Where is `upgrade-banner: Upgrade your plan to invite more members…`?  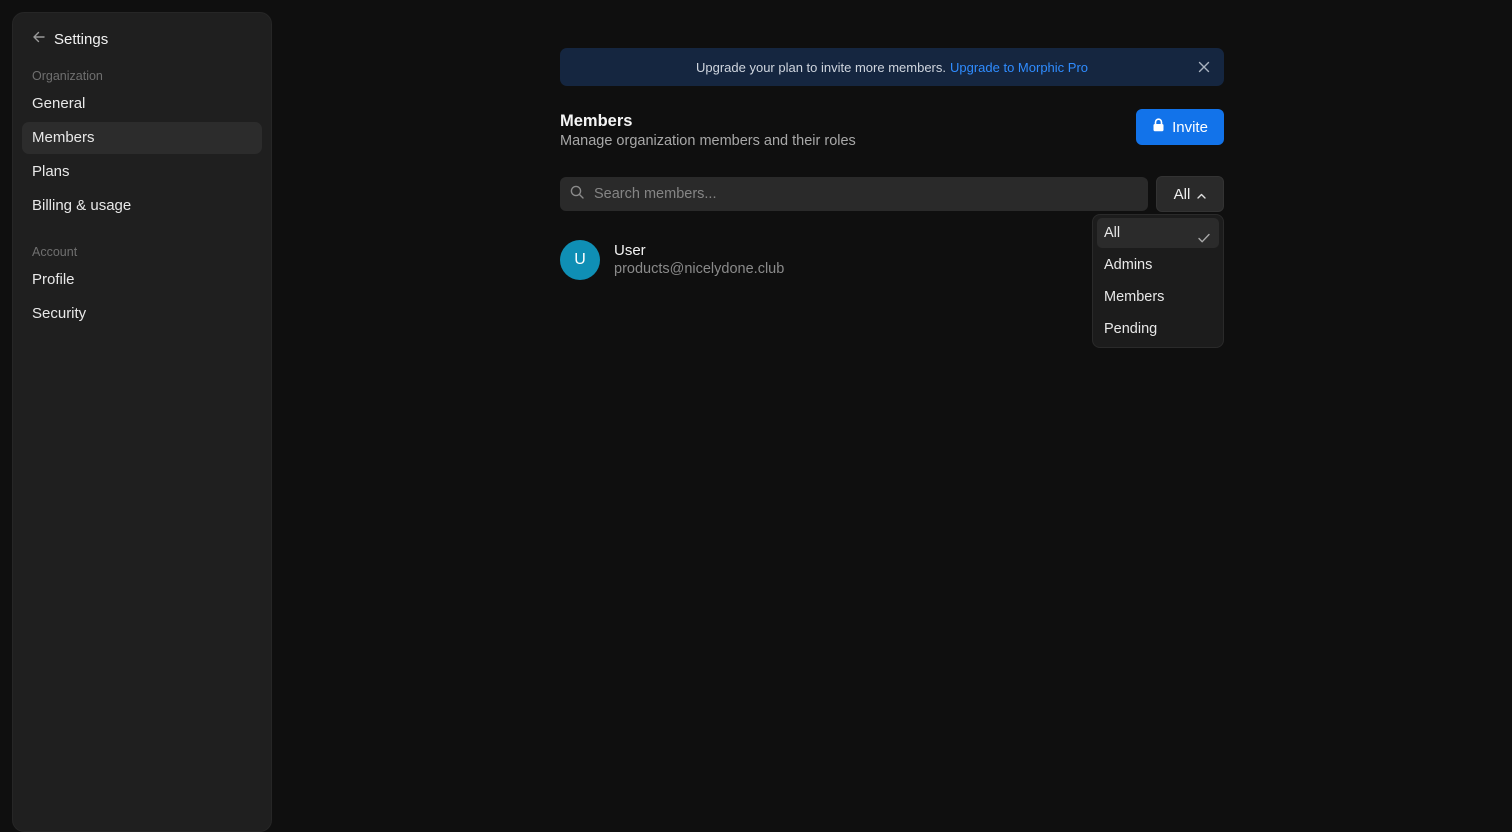
upgrade-banner: Upgrade your plan to invite more members… is located at coordinates (892, 67).